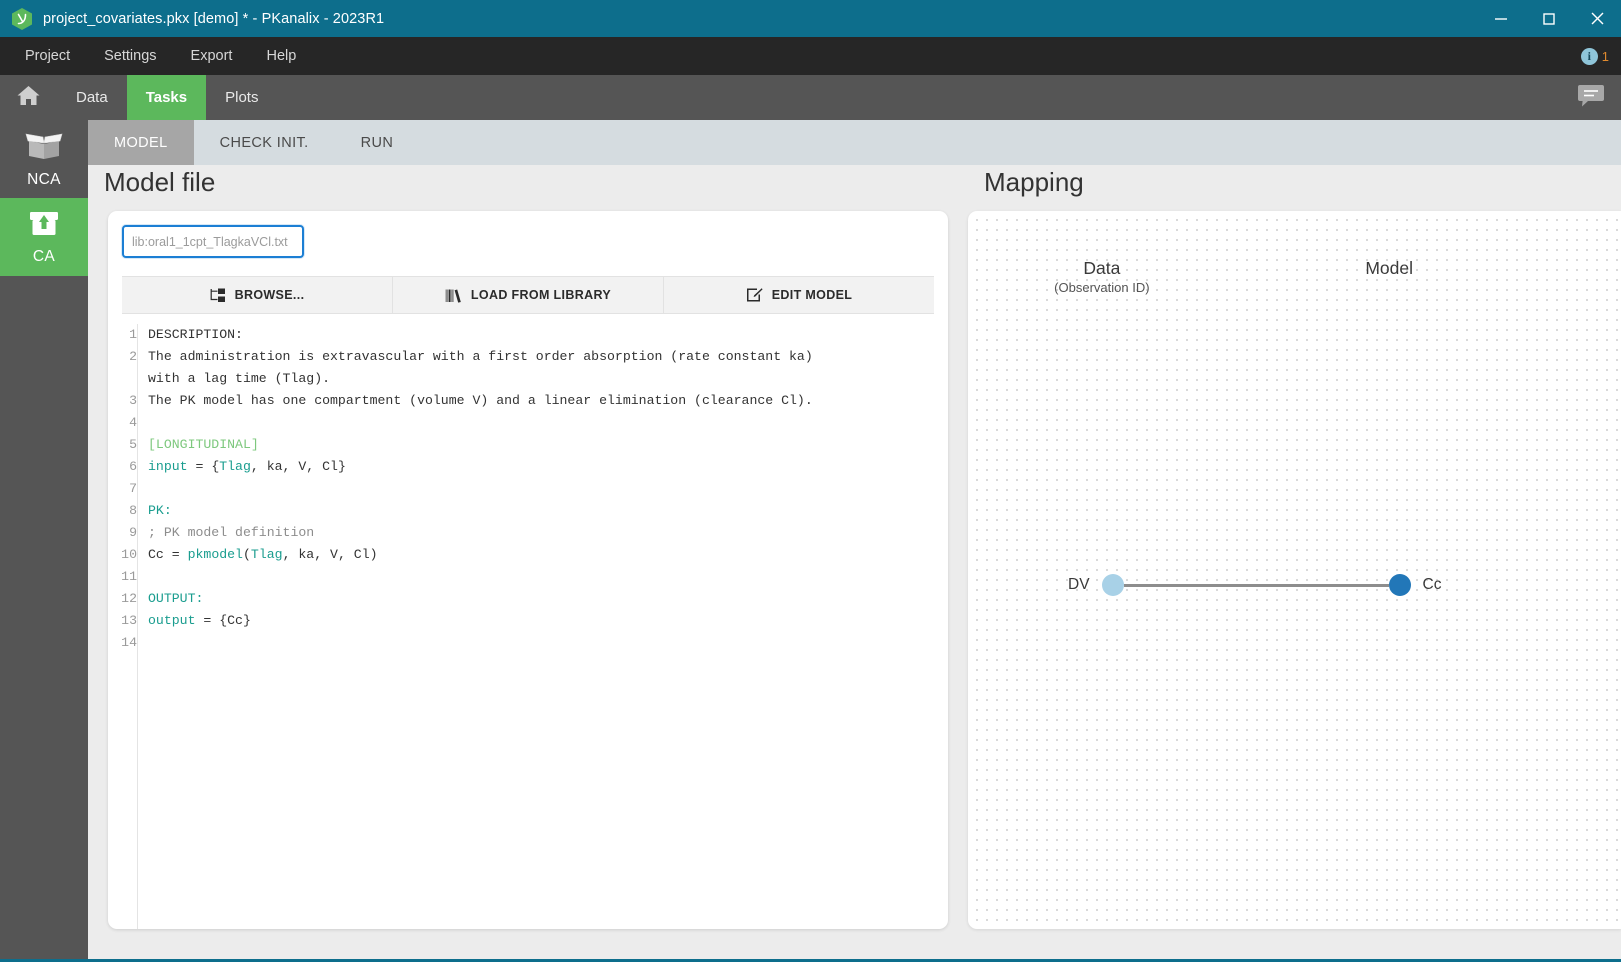  I want to click on model-file-toolbar: BROWSE... LOAD FROM LIBRARY EDIT MODEL, so click(528, 295).